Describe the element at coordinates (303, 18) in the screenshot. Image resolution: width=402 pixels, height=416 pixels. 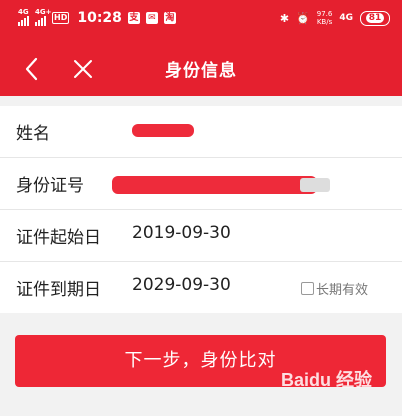
I see `alarm-icon: ⏰` at that location.